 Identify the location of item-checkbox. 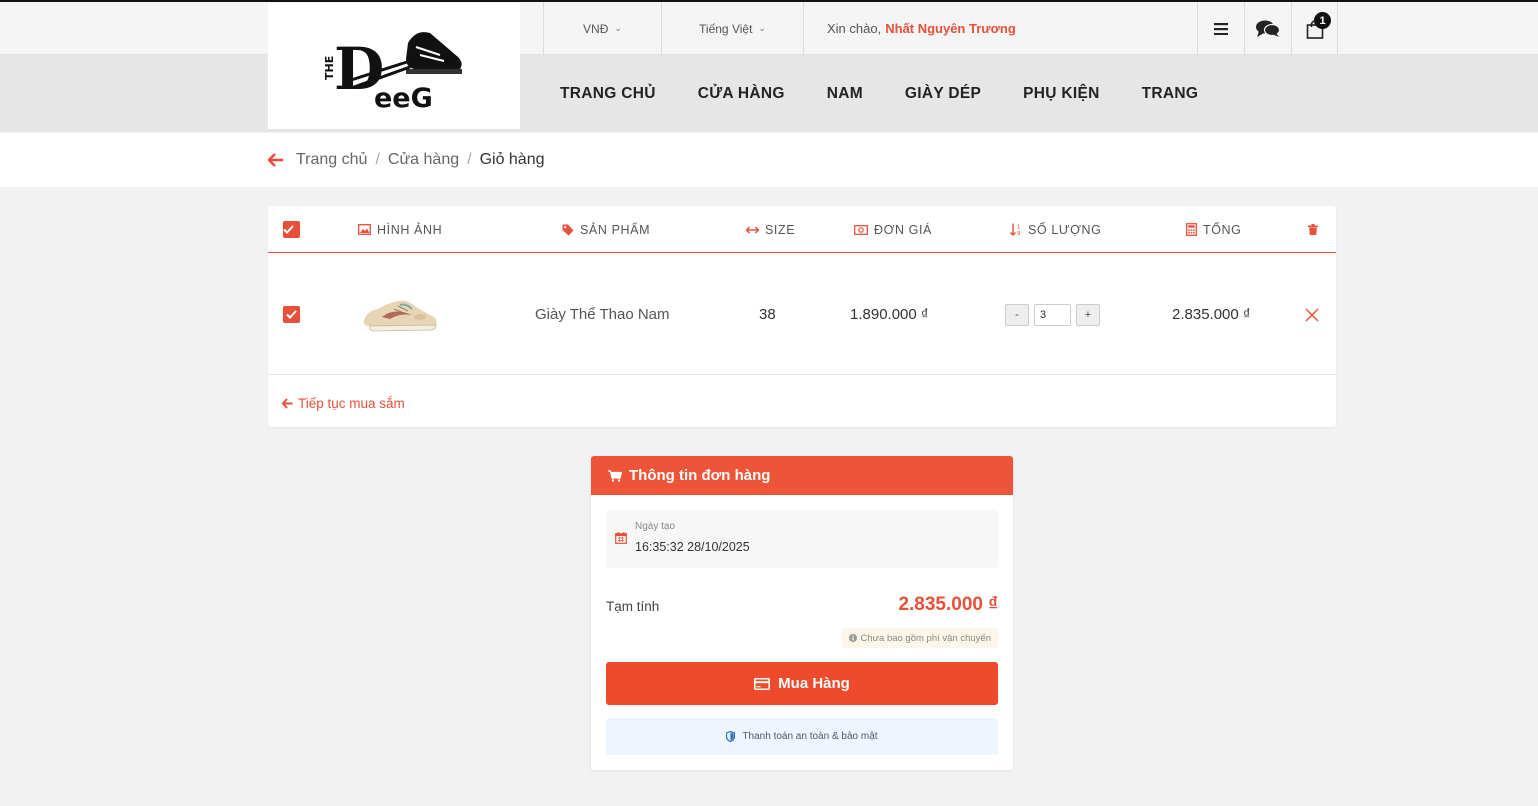
(291, 314).